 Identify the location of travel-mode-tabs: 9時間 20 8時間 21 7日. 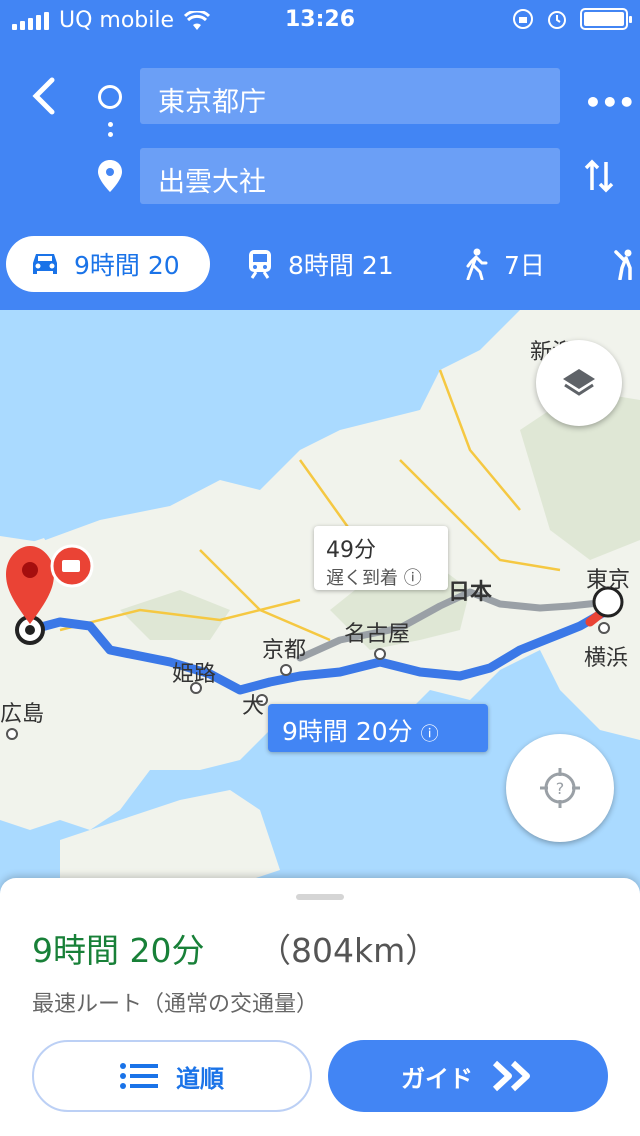
(320, 265).